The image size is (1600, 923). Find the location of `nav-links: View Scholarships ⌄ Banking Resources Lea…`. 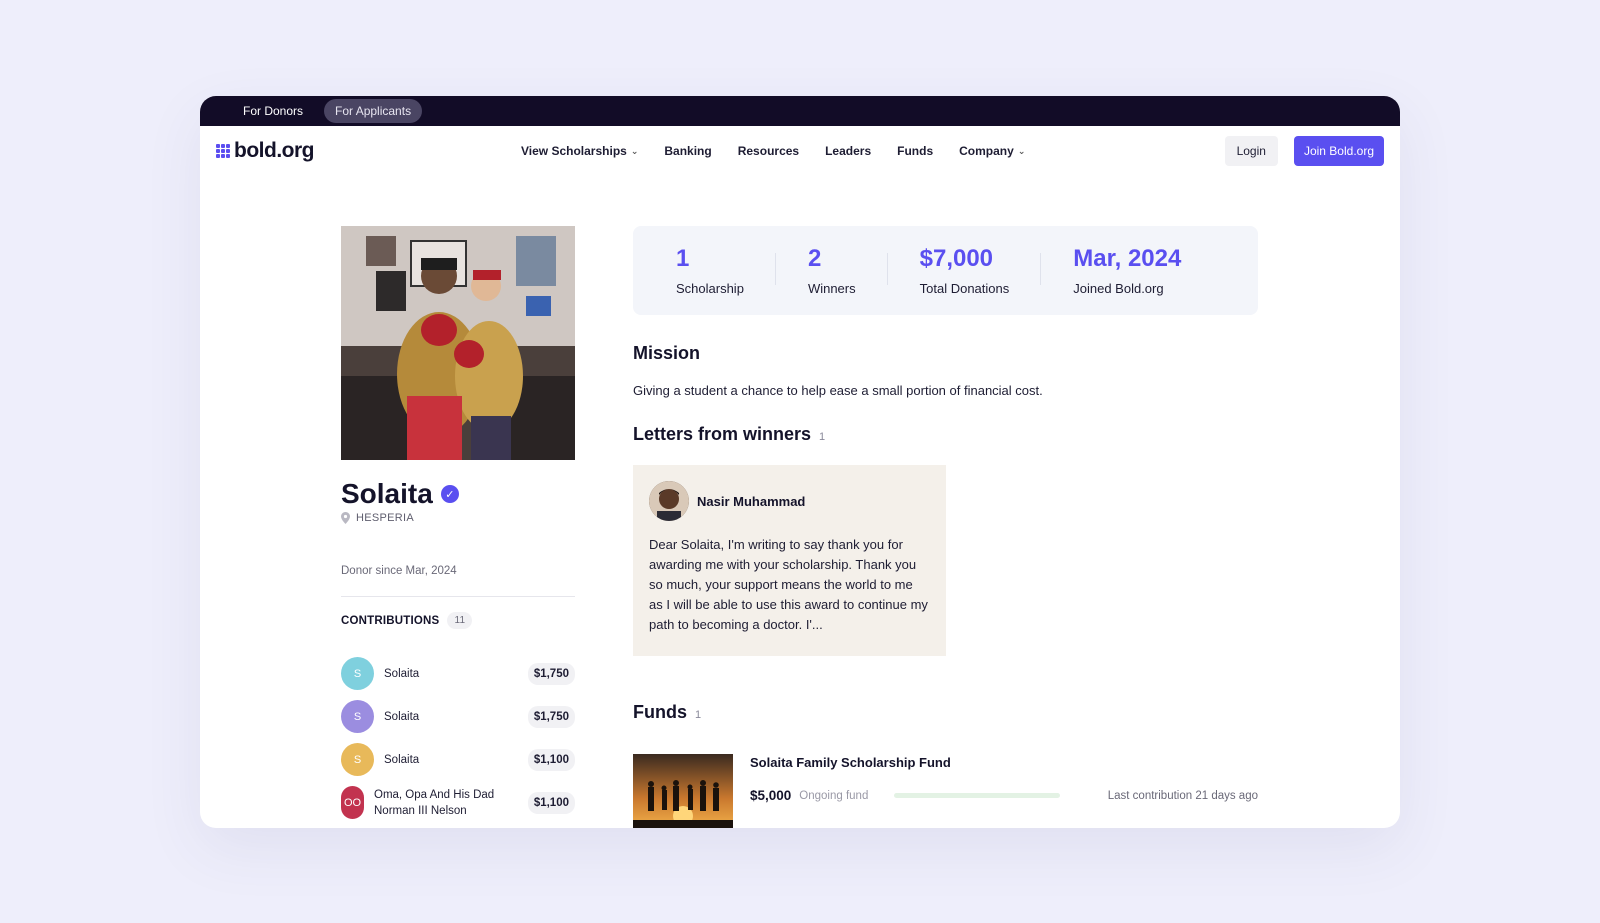

nav-links: View Scholarships ⌄ Banking Resources Lea… is located at coordinates (773, 151).